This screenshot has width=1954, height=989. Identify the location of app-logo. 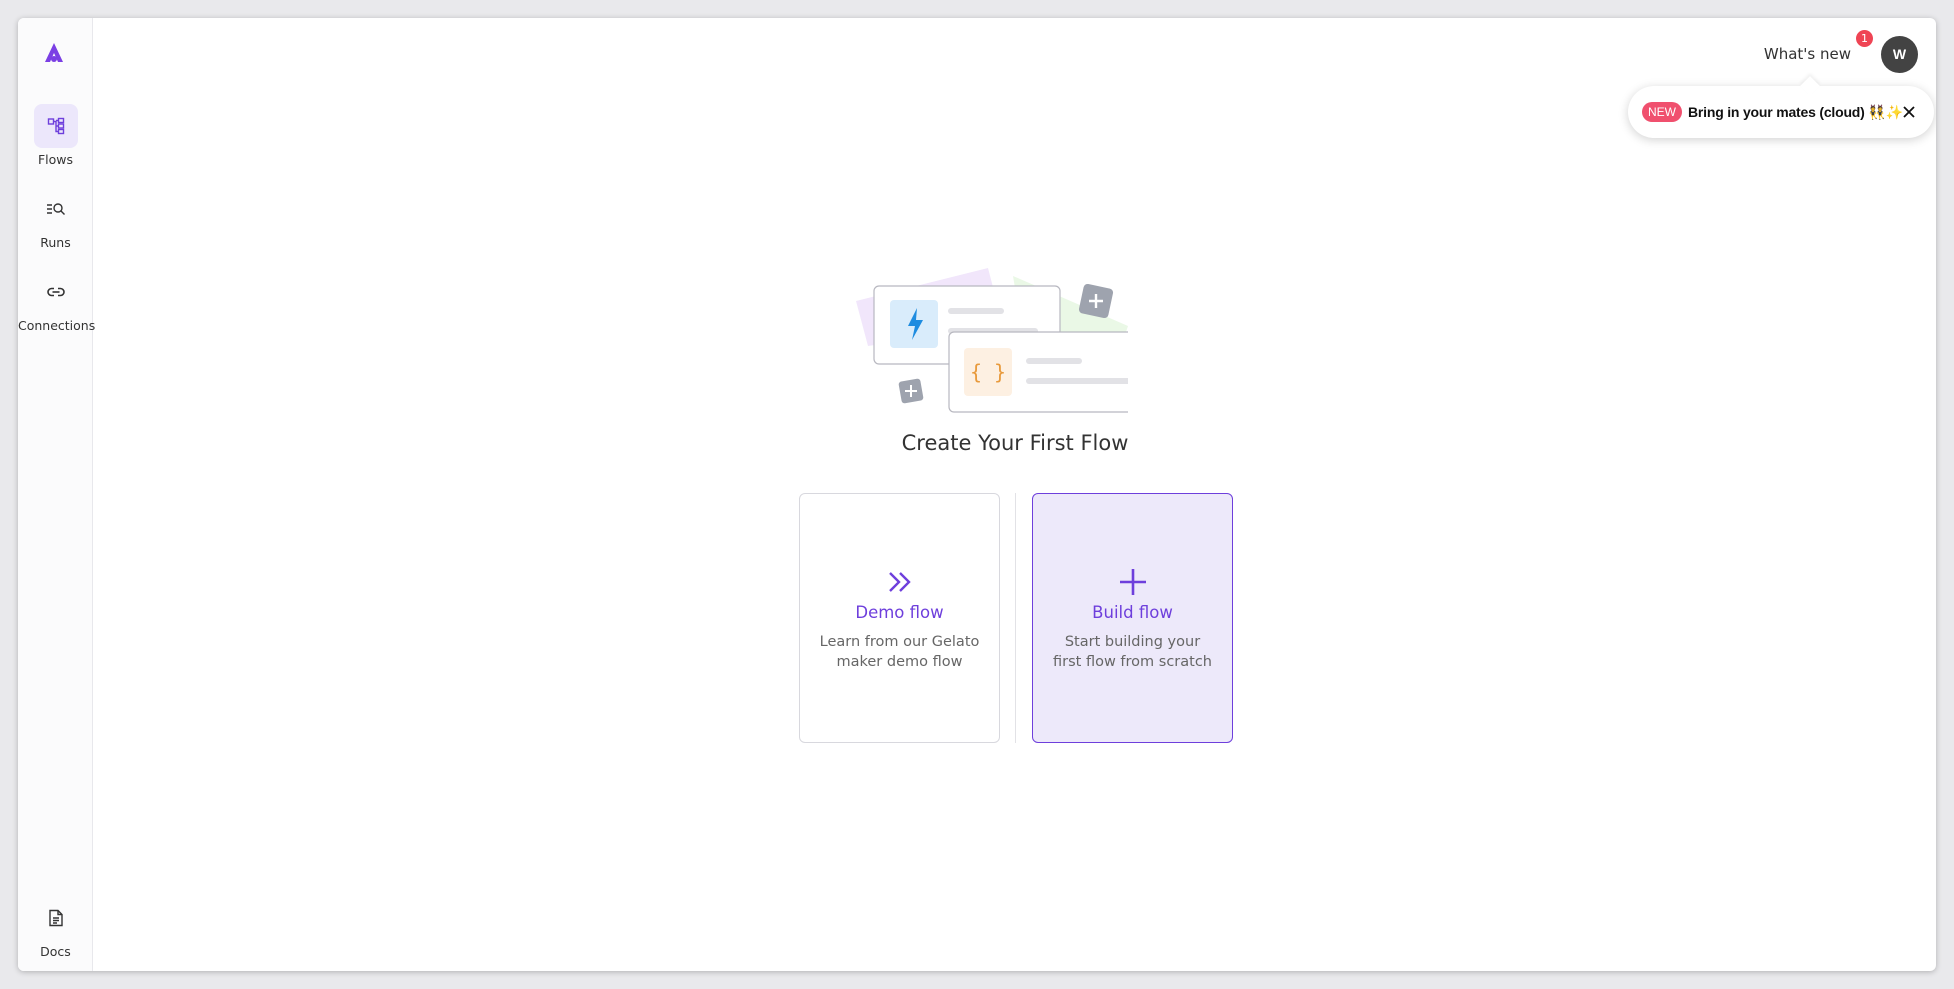
(54, 53).